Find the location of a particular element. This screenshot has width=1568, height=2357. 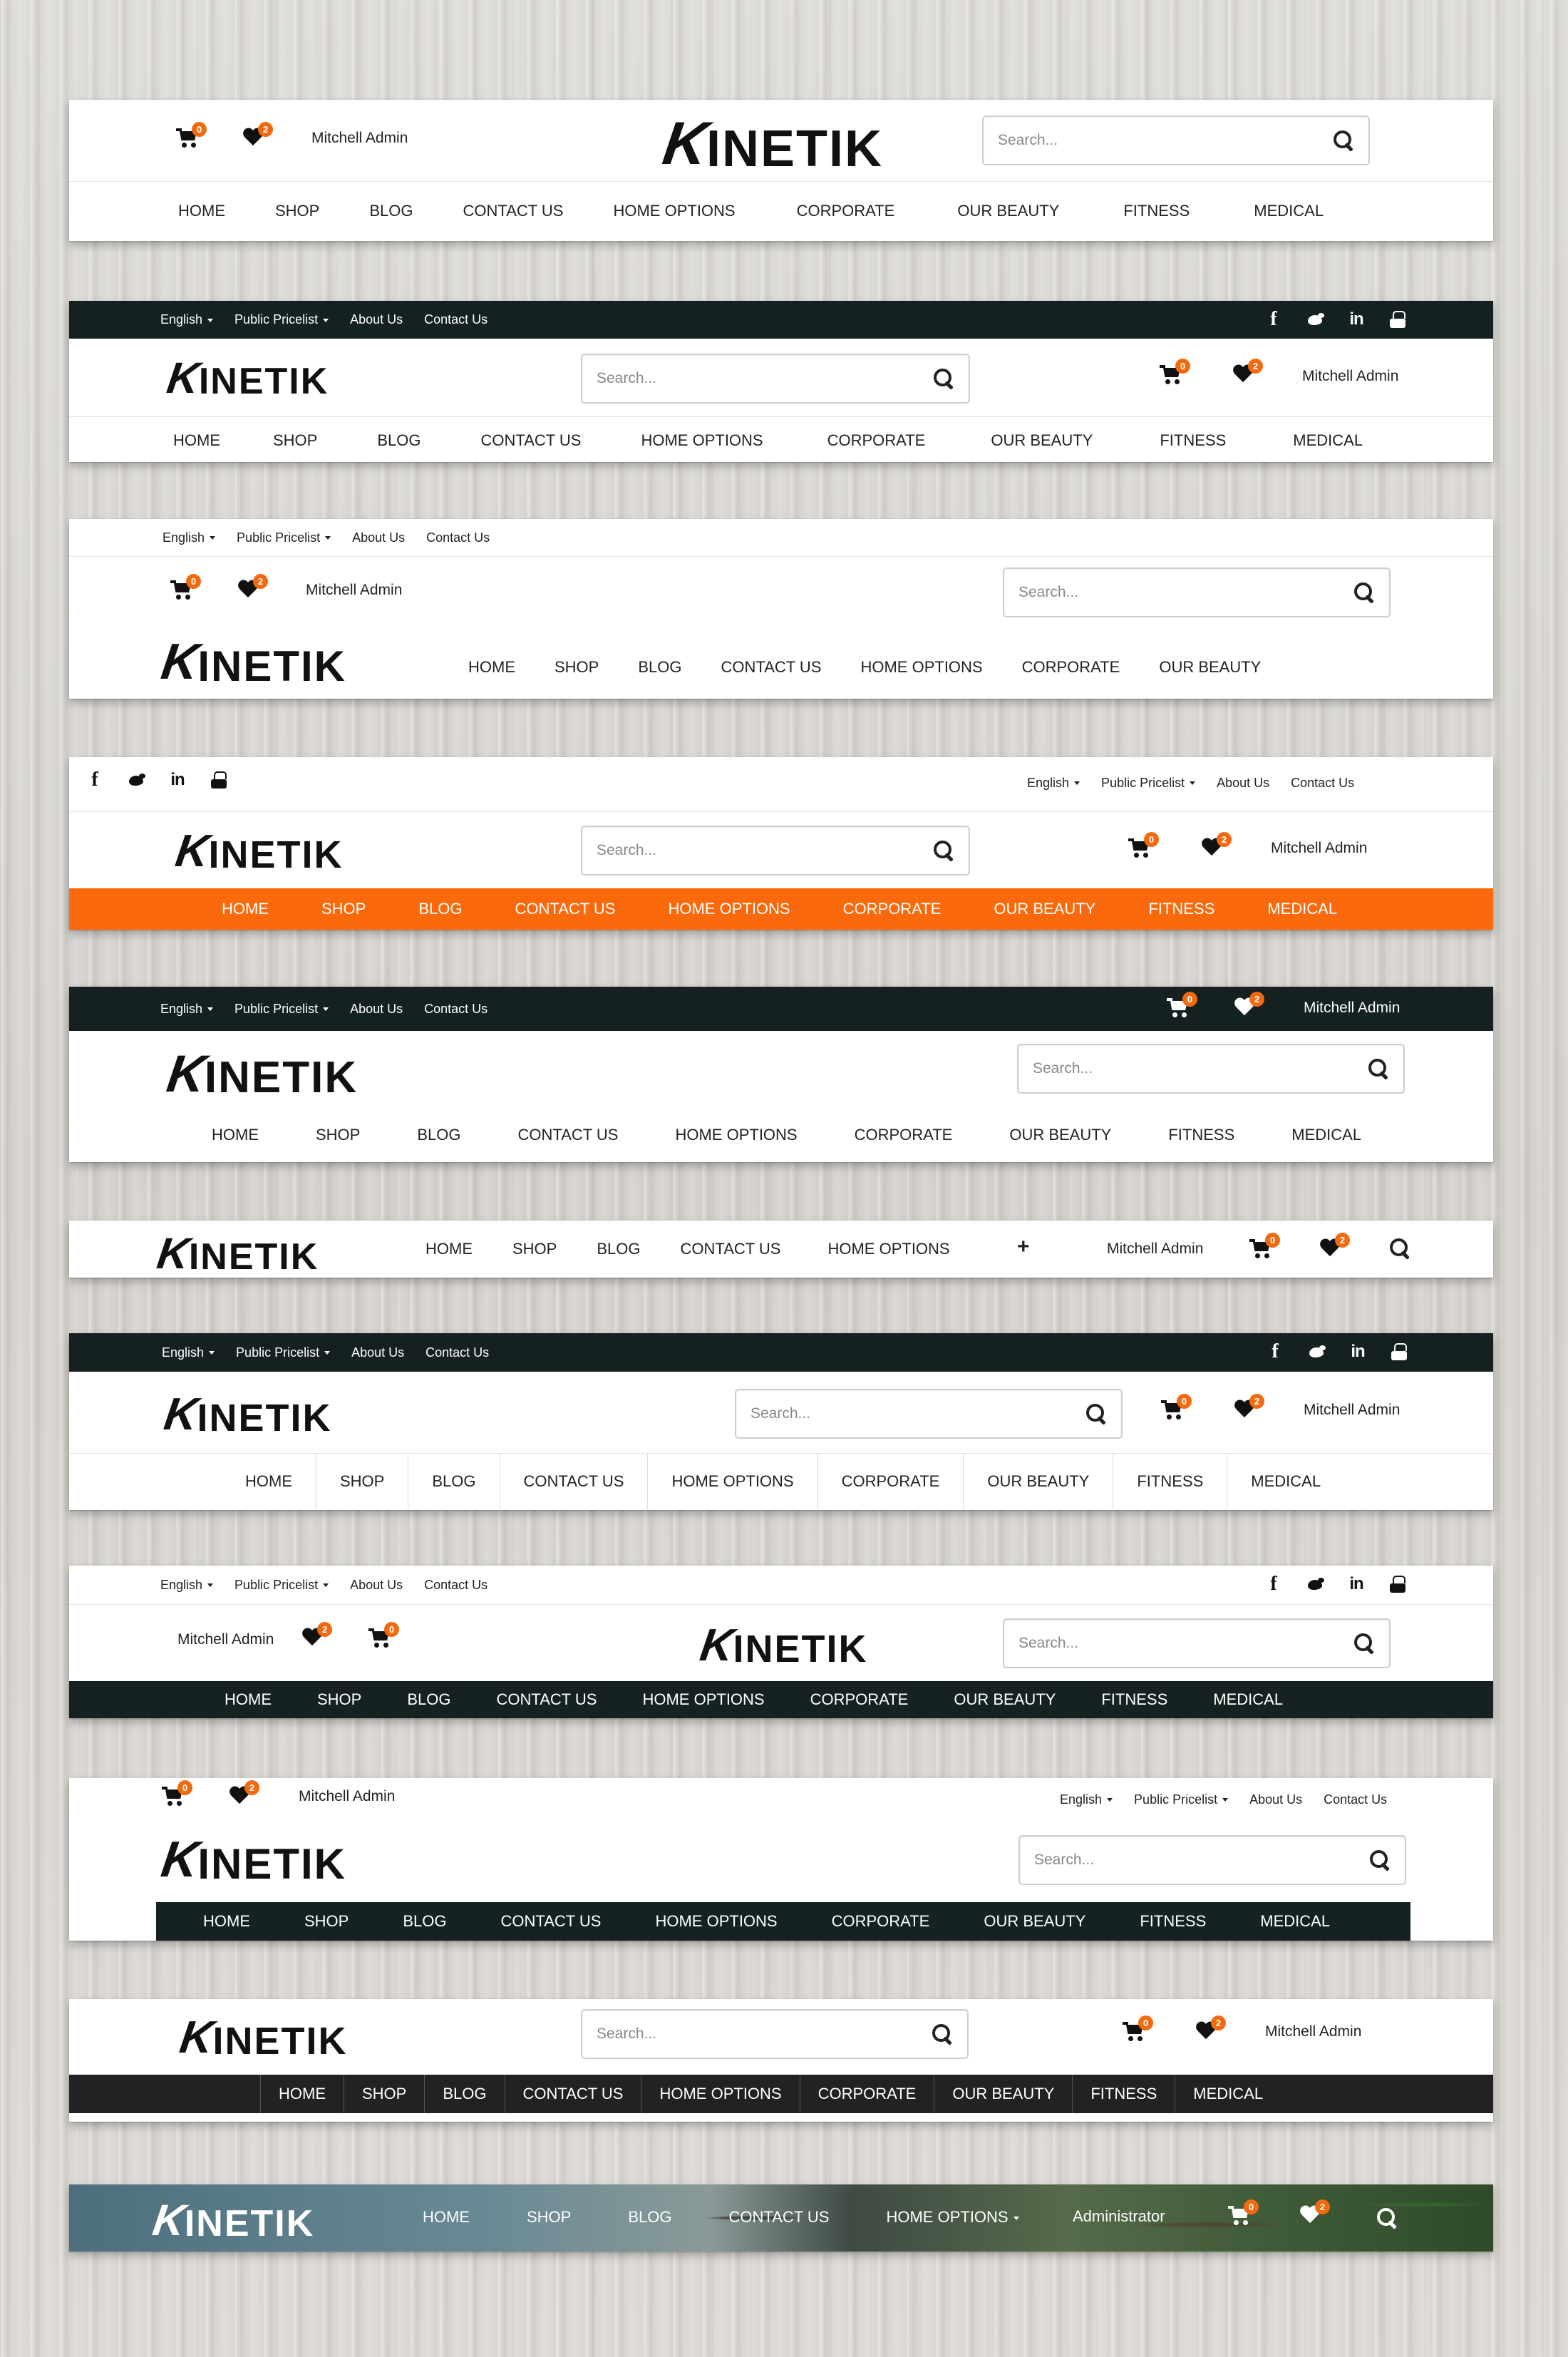

youtube-icon is located at coordinates (1398, 319).